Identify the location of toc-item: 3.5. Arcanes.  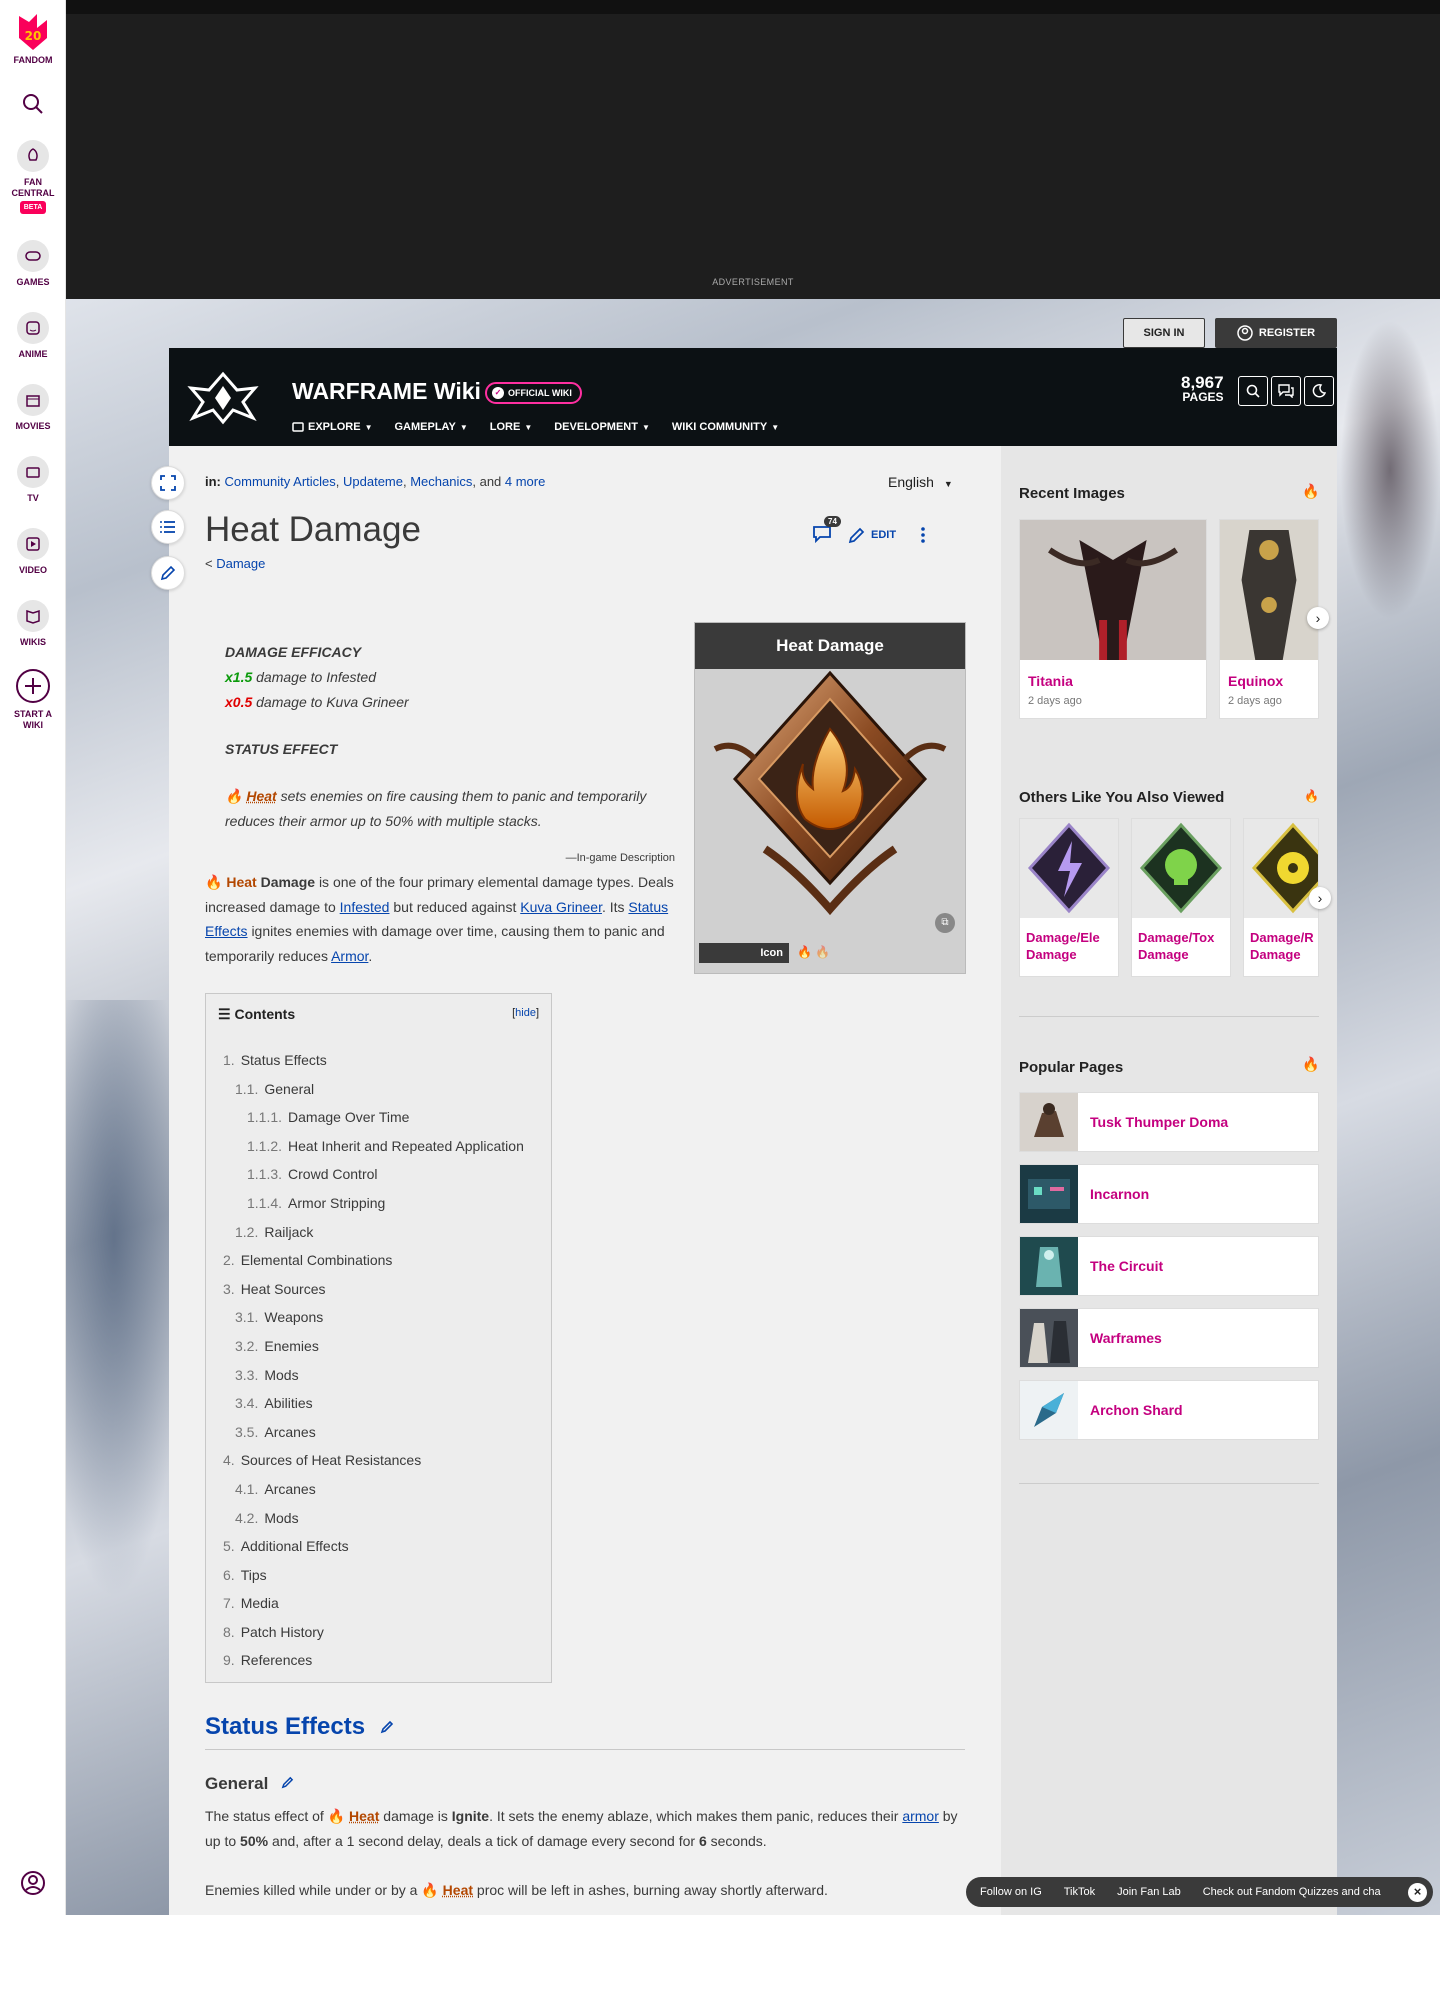
(382, 1438).